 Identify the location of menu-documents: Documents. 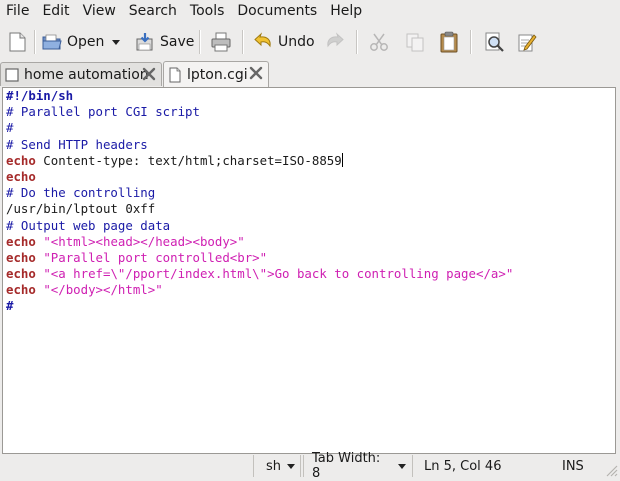
(274, 11).